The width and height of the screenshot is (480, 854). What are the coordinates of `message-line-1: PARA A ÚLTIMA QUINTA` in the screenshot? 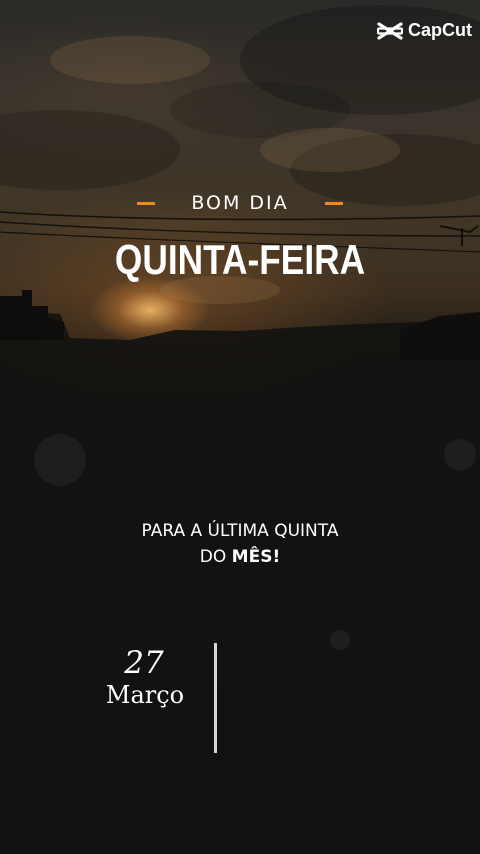 It's located at (240, 531).